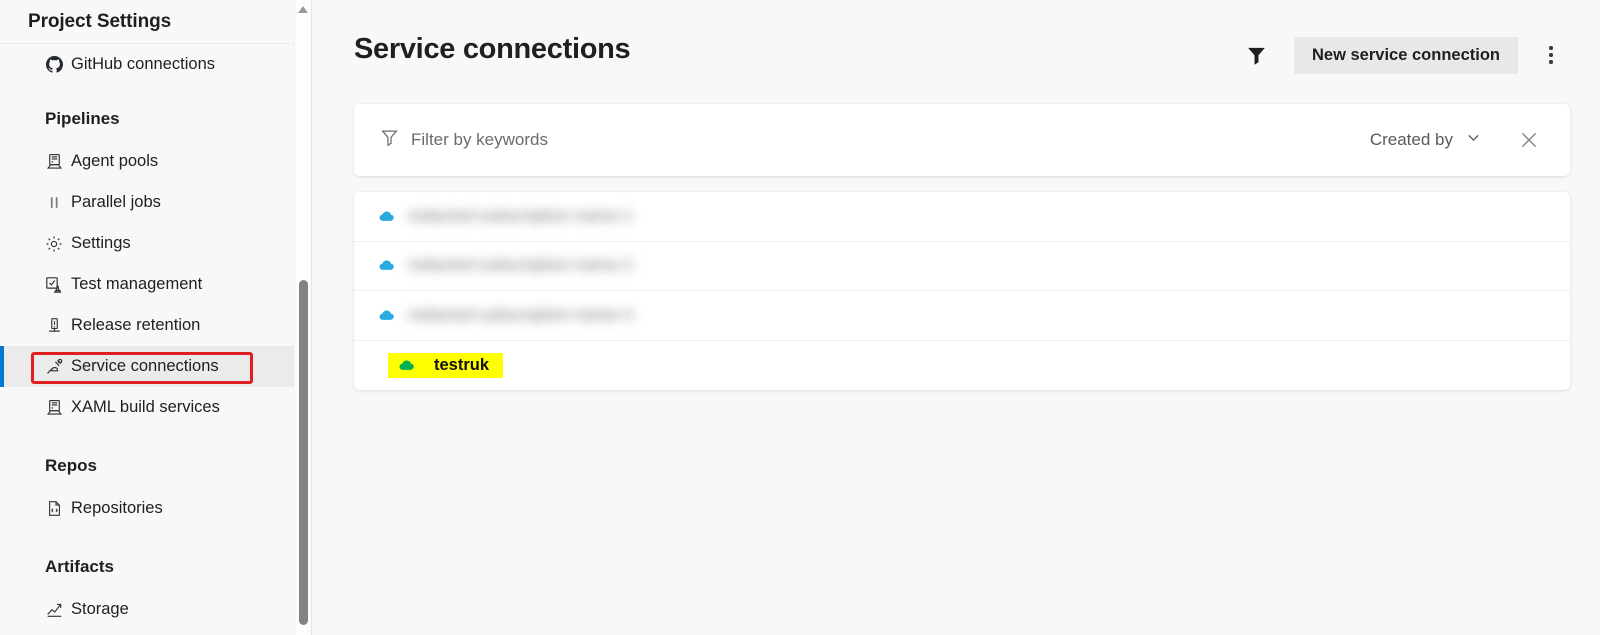  Describe the element at coordinates (145, 407) in the screenshot. I see `sidebar-item-label: XAML build services` at that location.